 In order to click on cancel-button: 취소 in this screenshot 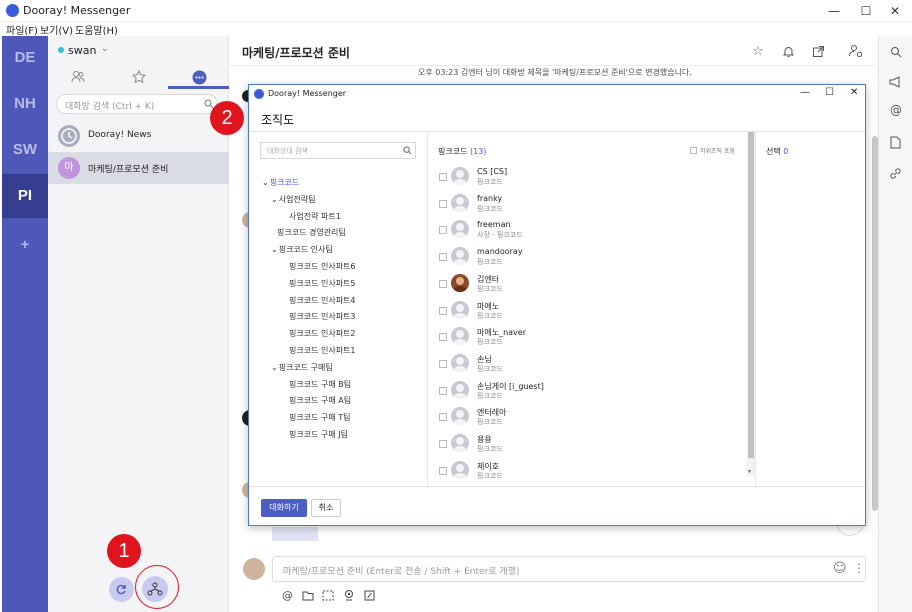, I will do `click(326, 508)`.